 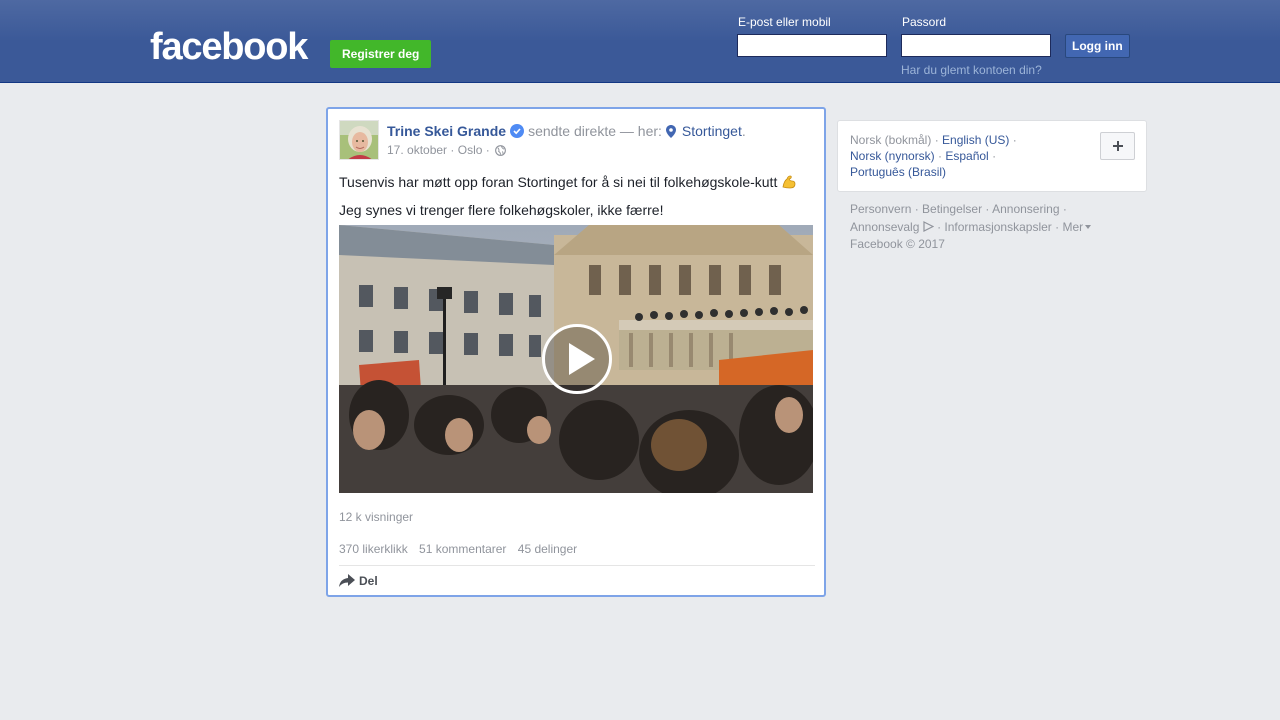 I want to click on current-language: Norsk (bokmål), so click(x=891, y=140).